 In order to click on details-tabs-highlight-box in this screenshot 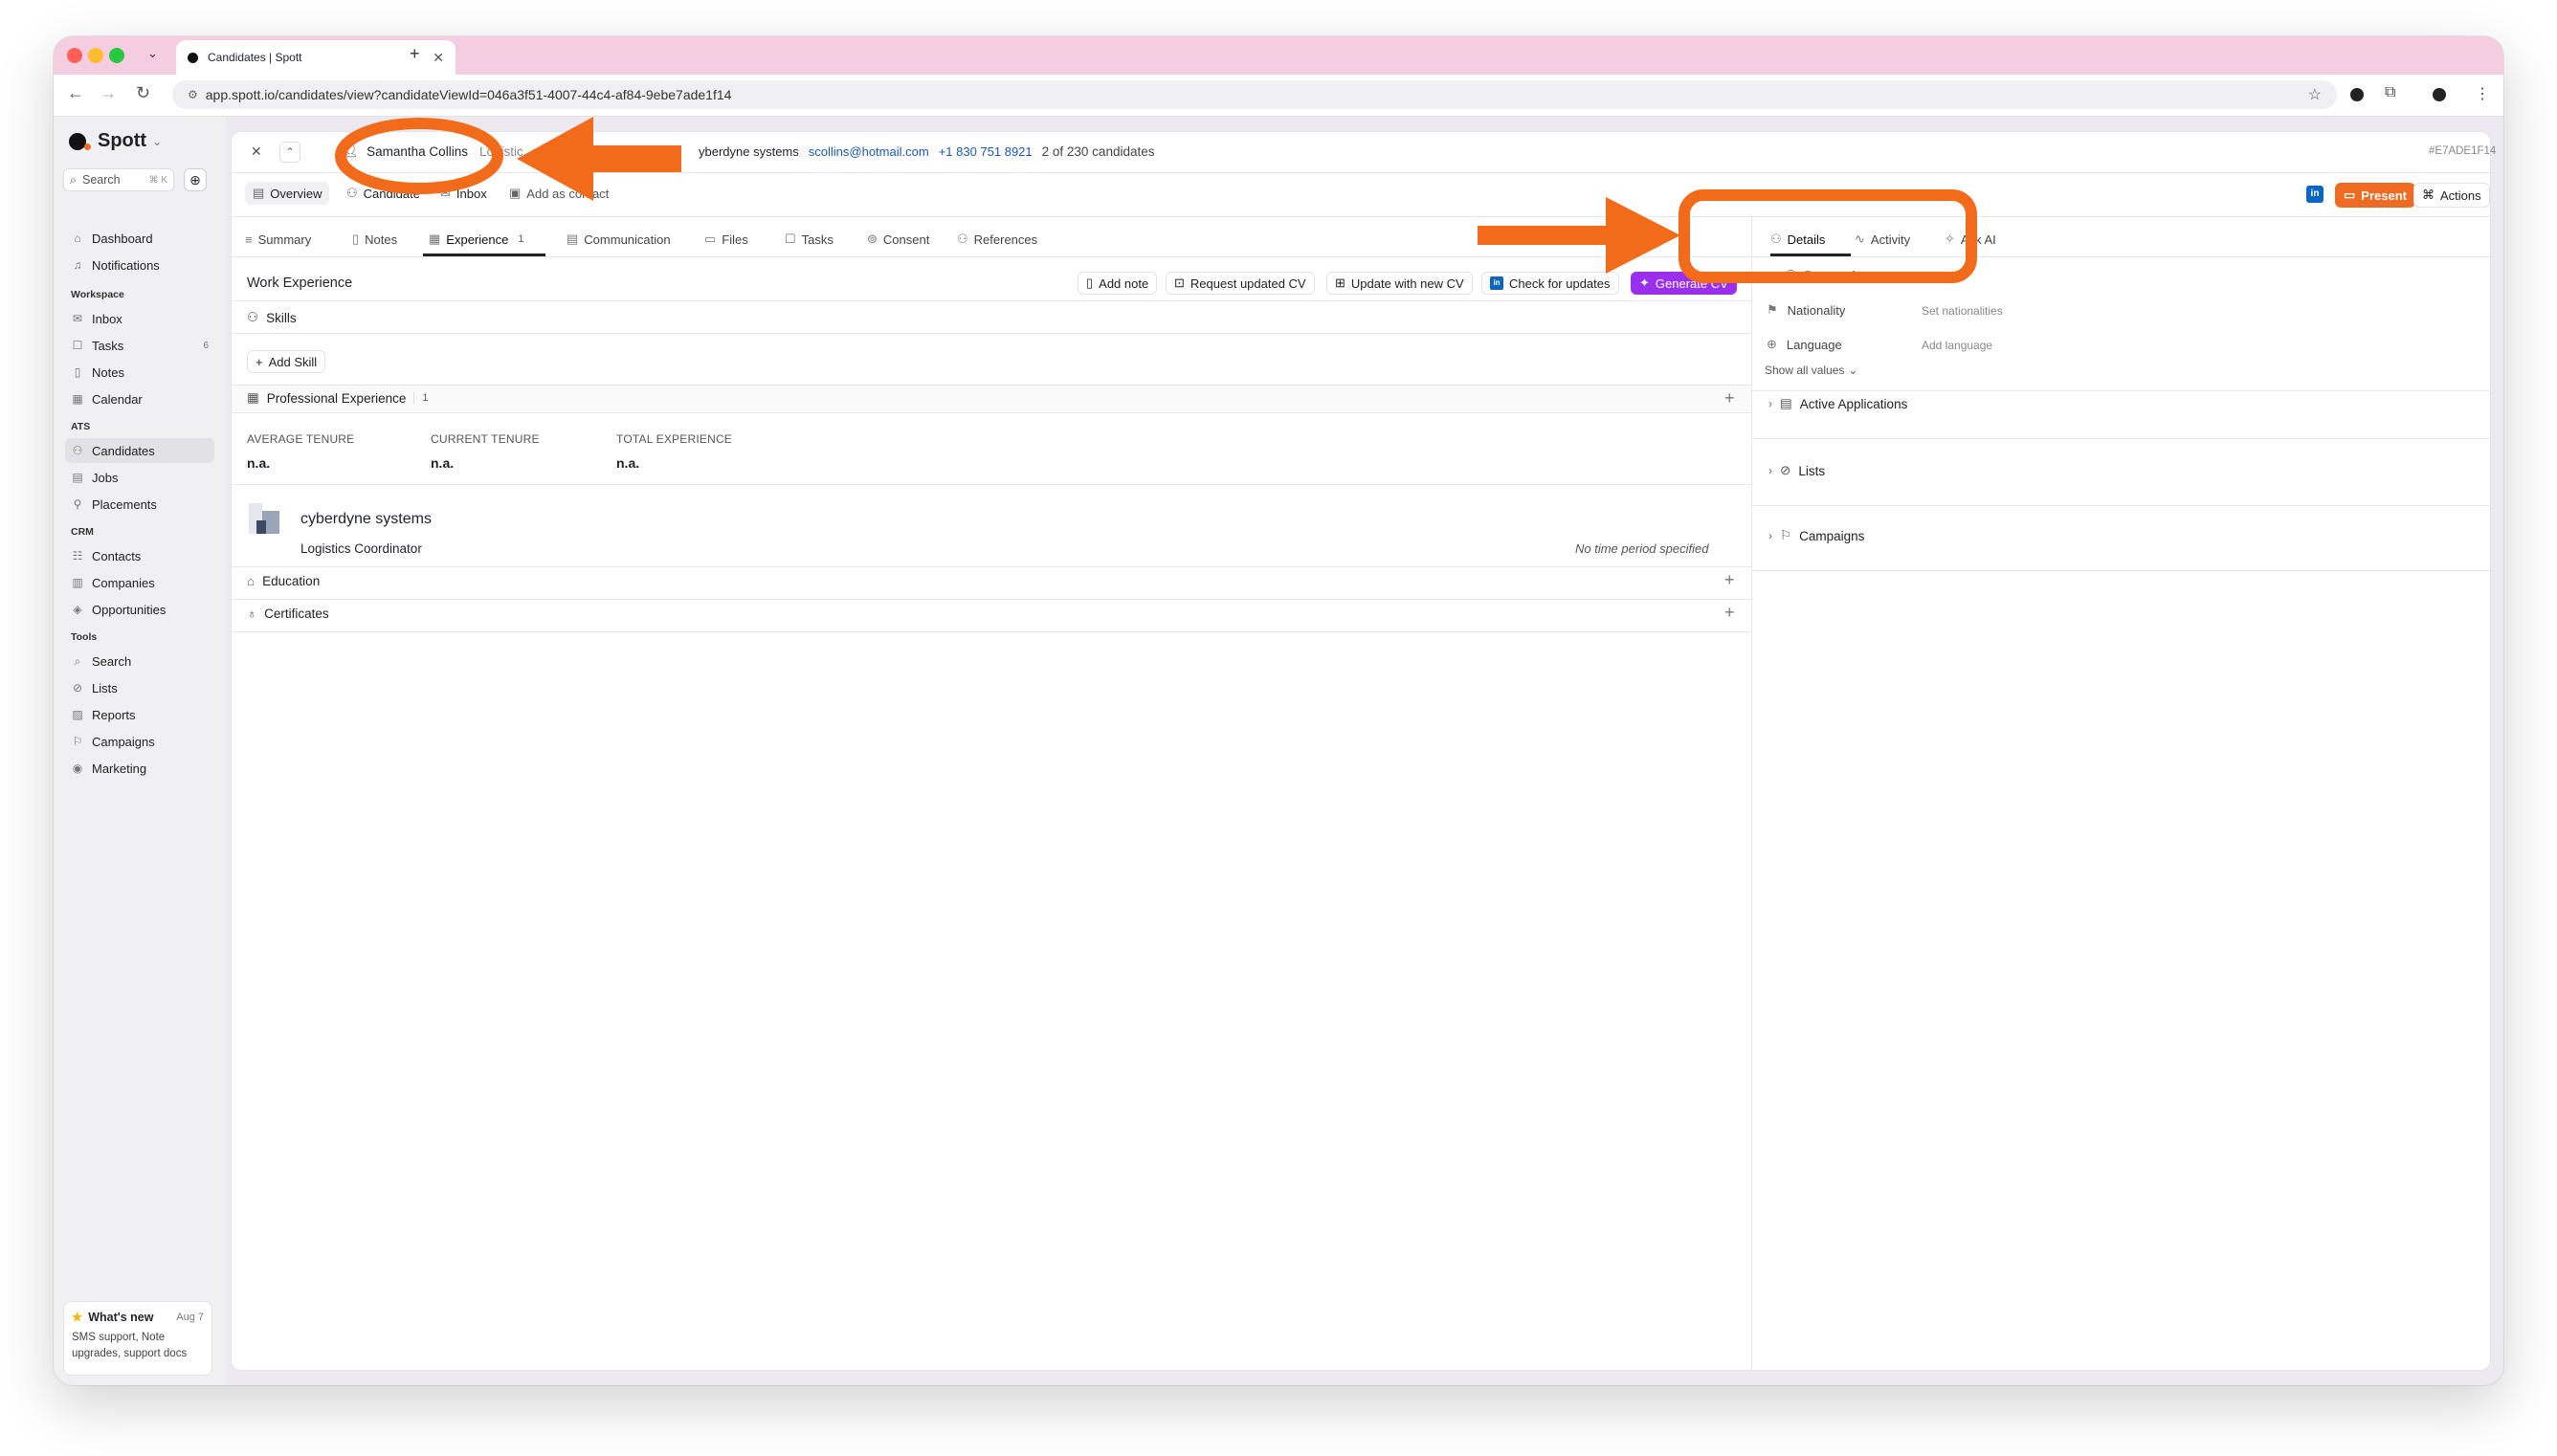, I will do `click(1828, 236)`.